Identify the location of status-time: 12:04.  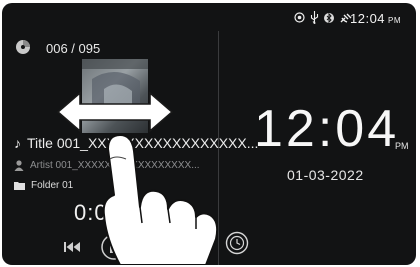
(368, 18).